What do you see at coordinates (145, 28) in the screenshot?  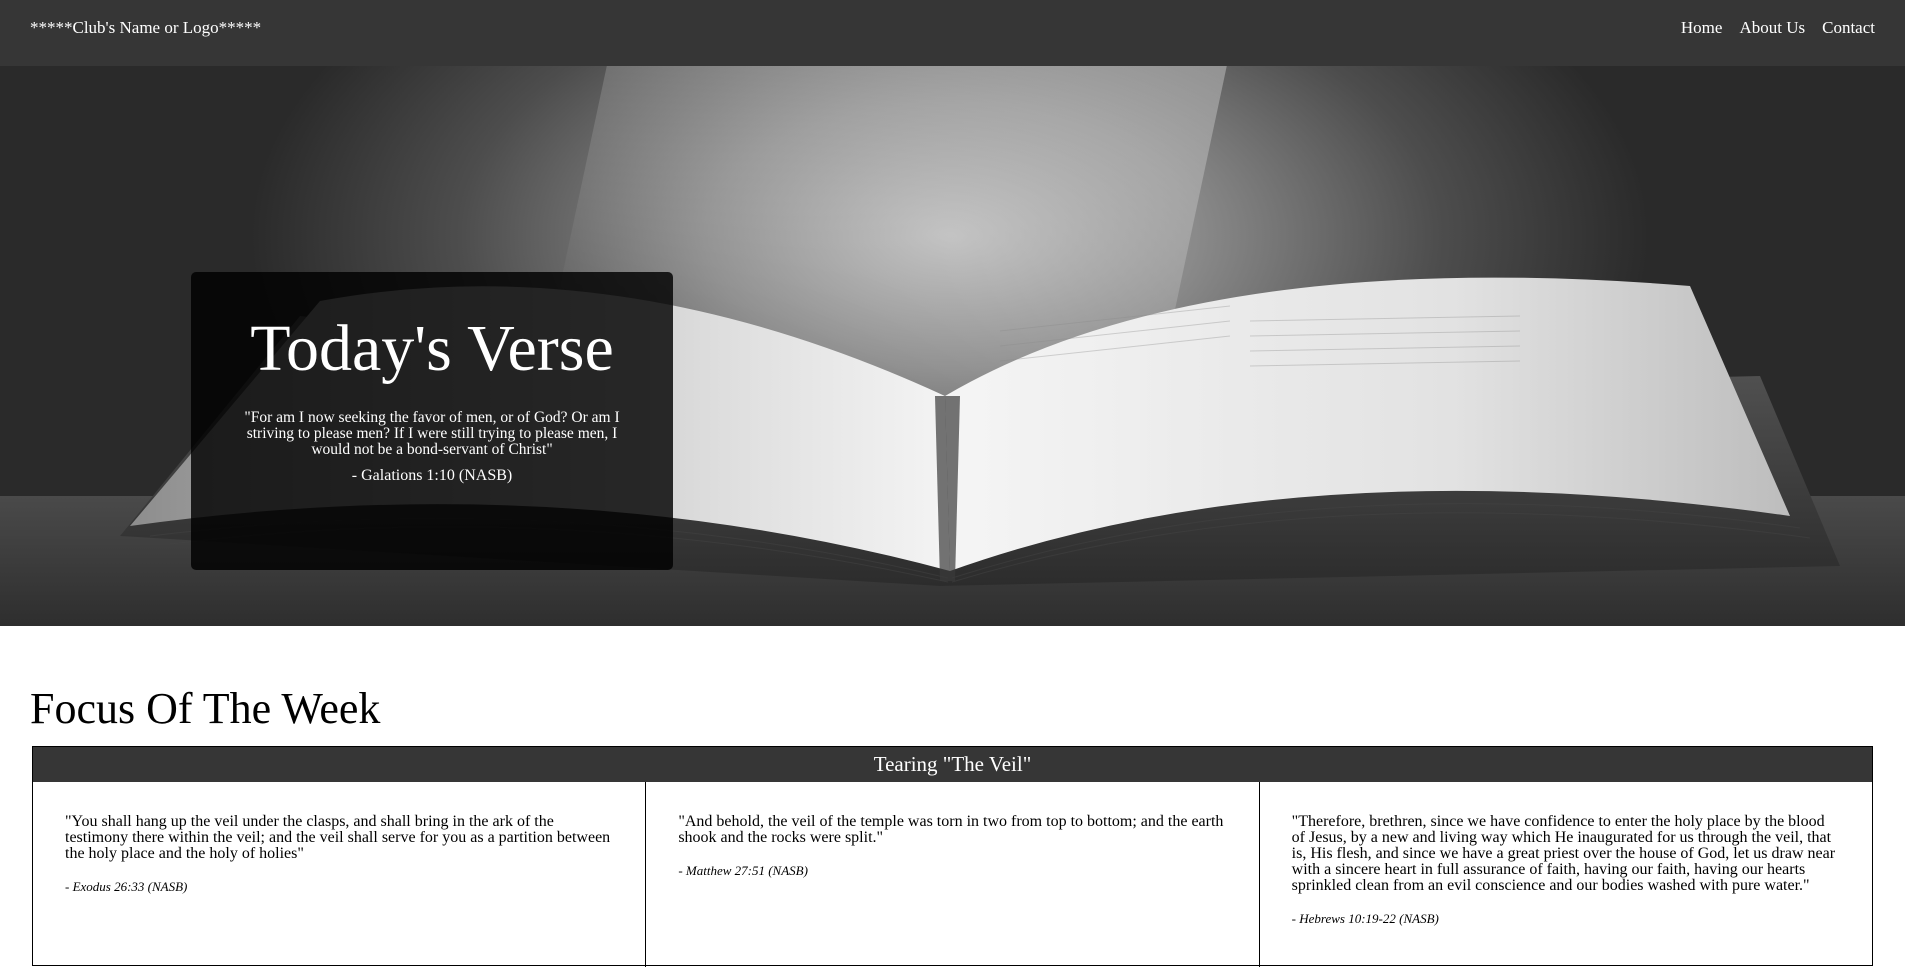 I see `brand-logo-link: *****Club's Name or Logo*****` at bounding box center [145, 28].